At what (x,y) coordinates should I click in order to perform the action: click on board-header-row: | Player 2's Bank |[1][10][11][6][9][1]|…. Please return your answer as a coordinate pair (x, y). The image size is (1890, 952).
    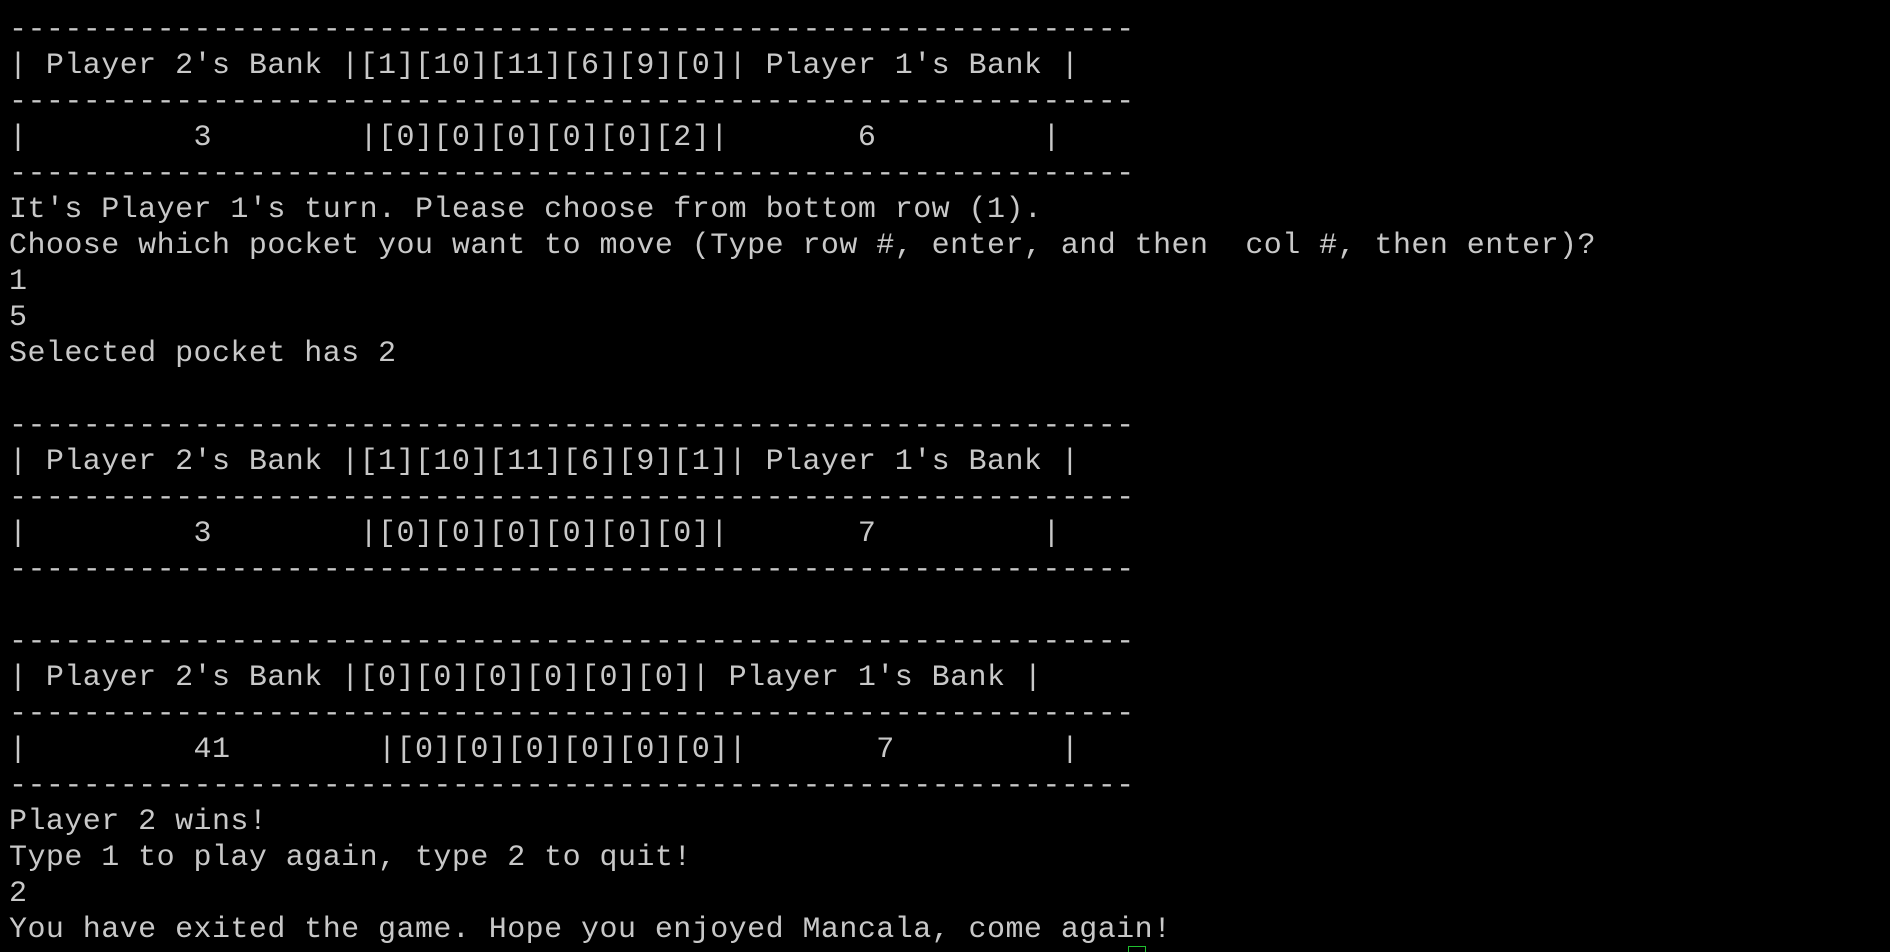
    Looking at the image, I should click on (544, 462).